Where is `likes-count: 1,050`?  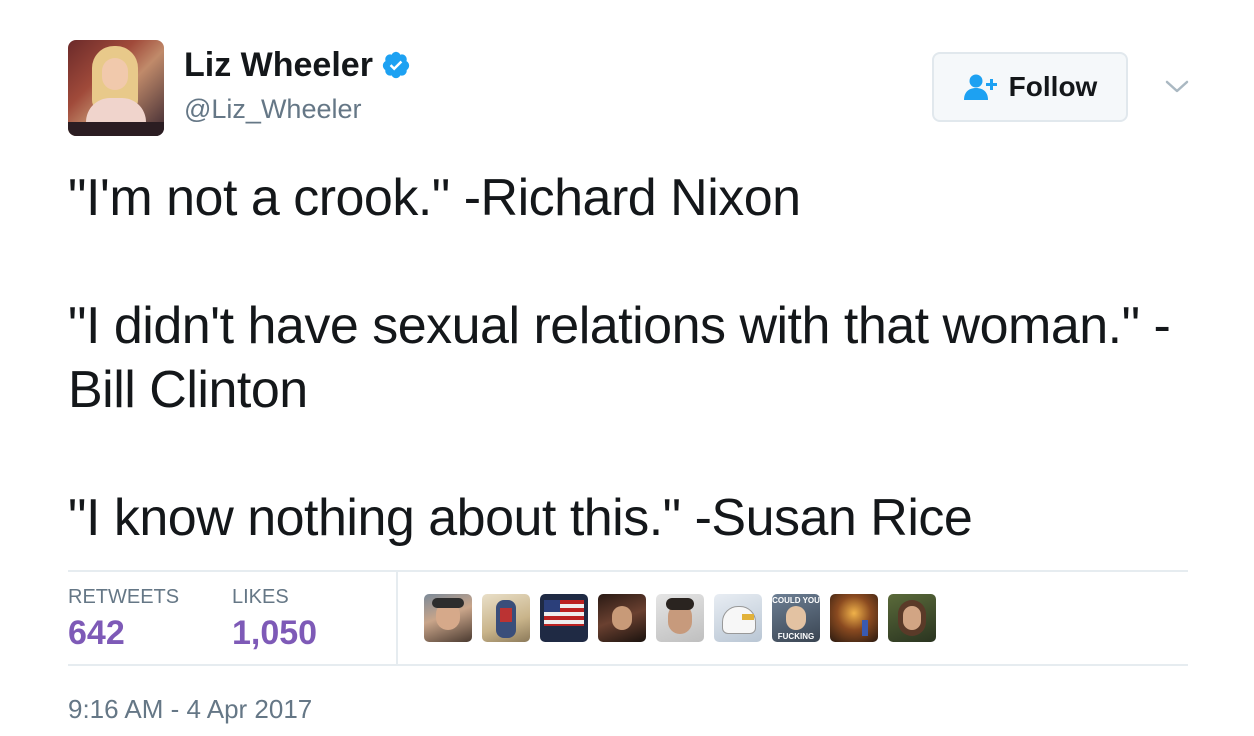
likes-count: 1,050 is located at coordinates (274, 633).